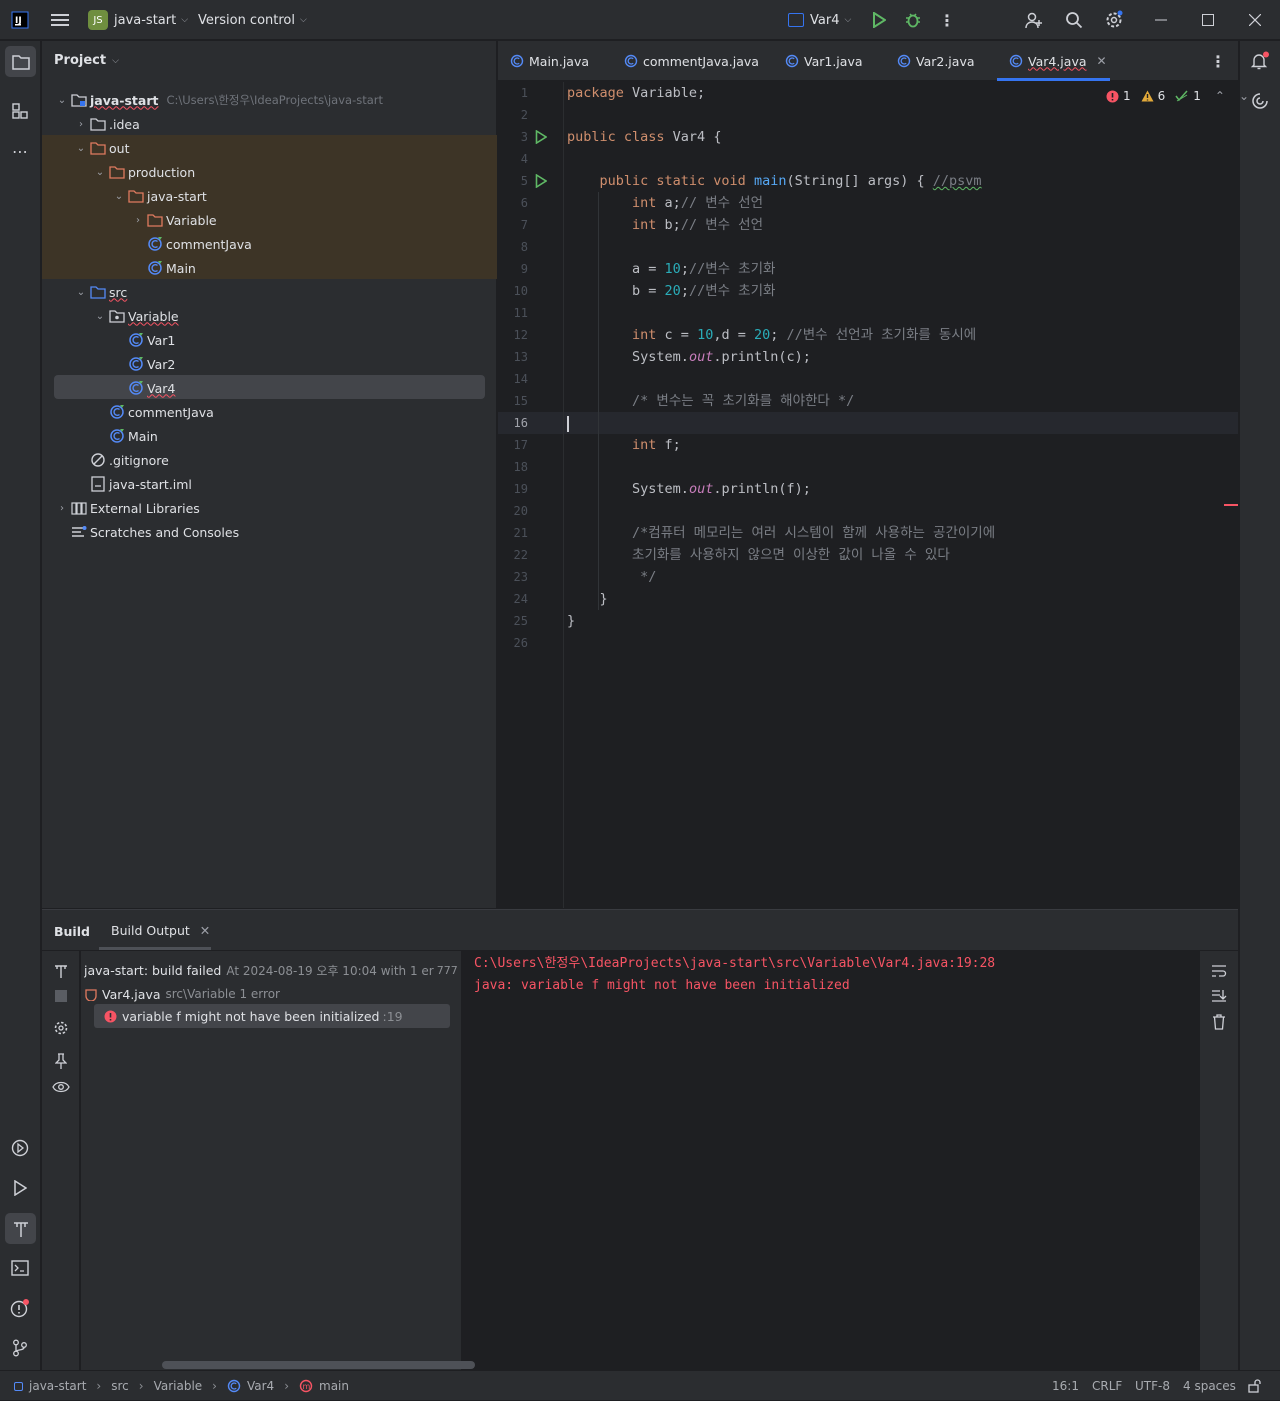 Image resolution: width=1280 pixels, height=1401 pixels. What do you see at coordinates (151, 340) in the screenshot?
I see `tree-item-var1: Var1` at bounding box center [151, 340].